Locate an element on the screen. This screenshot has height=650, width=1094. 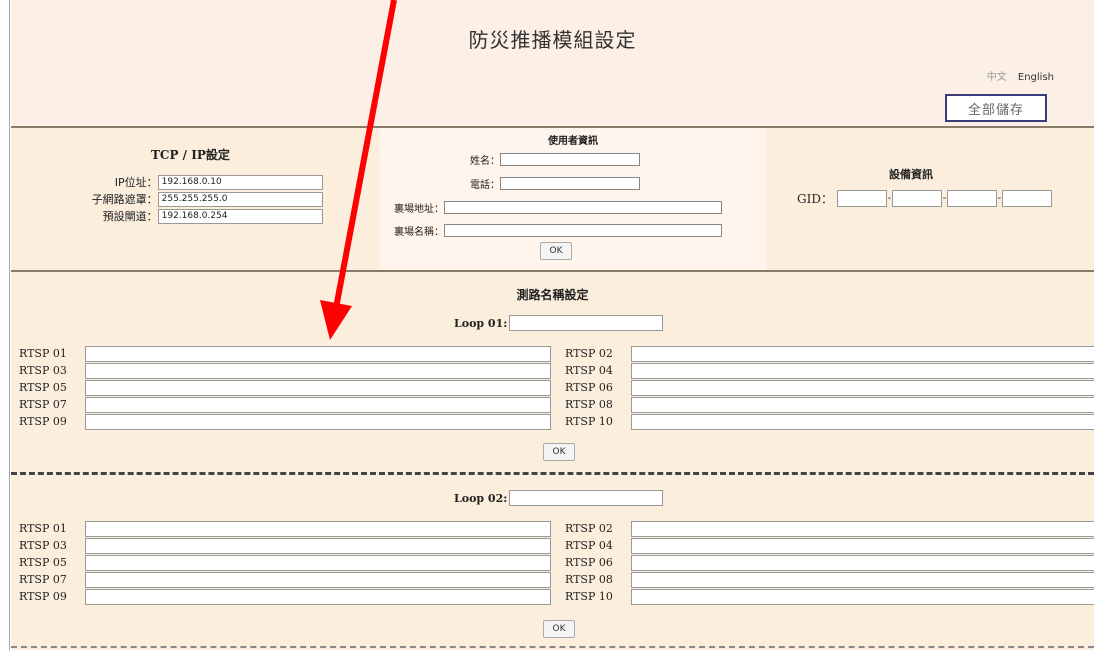
rtsp-label: RTSP 06 is located at coordinates (589, 387).